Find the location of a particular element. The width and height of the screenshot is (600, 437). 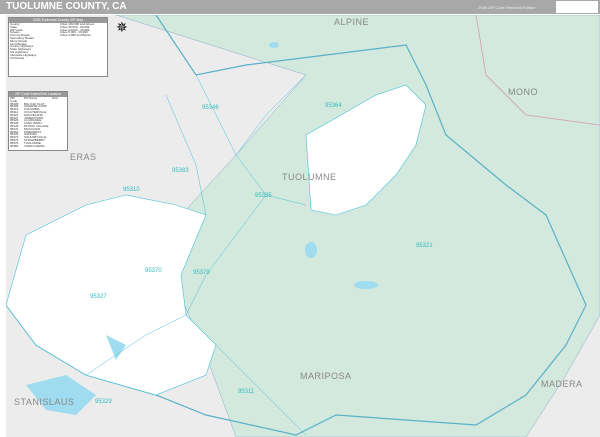

zip-label: 95329 is located at coordinates (103, 402).